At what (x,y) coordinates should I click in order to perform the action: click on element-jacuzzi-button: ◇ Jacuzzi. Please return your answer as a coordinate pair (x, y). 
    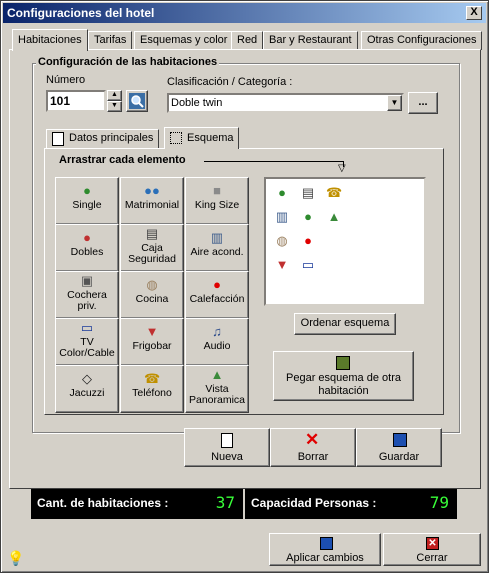
    Looking at the image, I should click on (87, 389).